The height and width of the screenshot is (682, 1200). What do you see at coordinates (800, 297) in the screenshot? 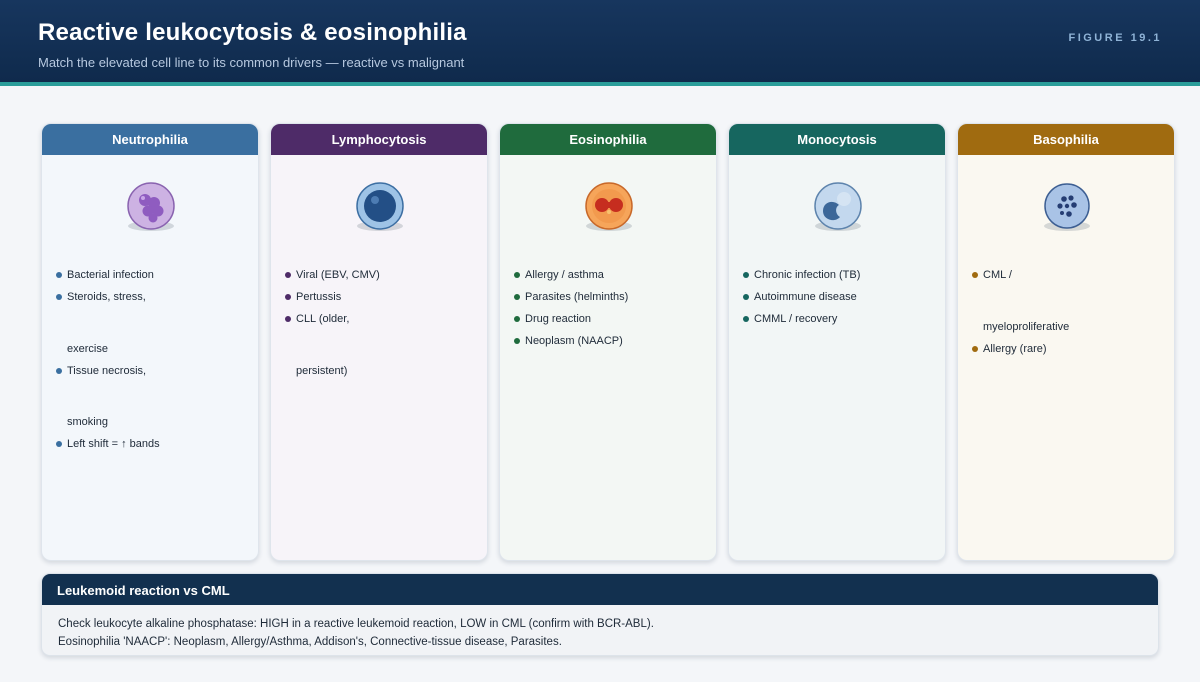
I see `list-item: Autoimmune disease` at bounding box center [800, 297].